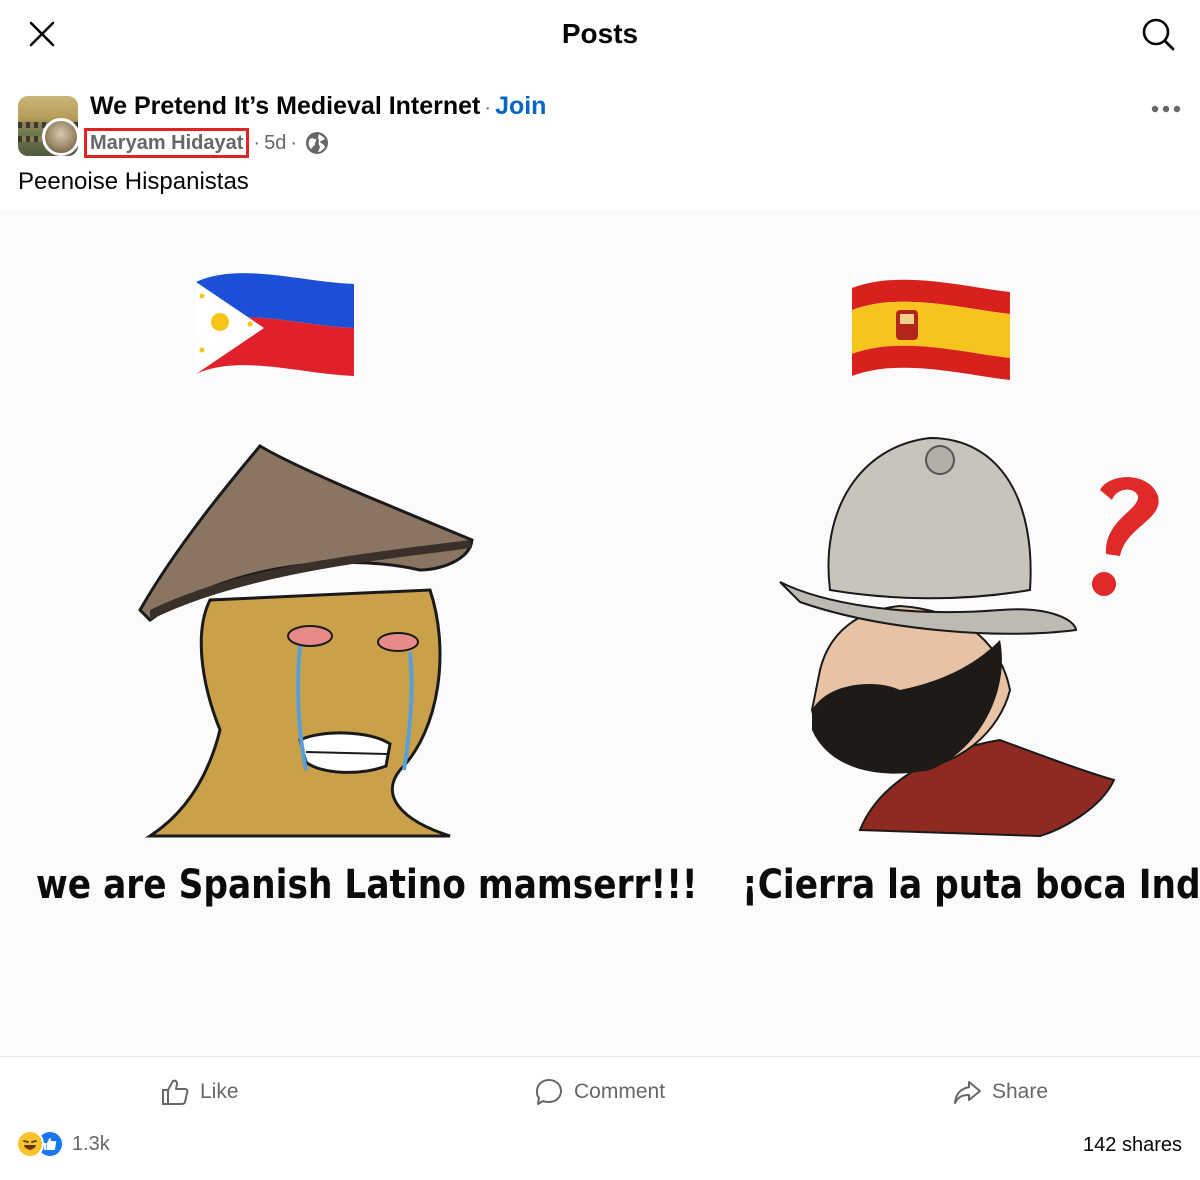  Describe the element at coordinates (367, 885) in the screenshot. I see `meme-text-left: we are Spanish Latino mamserr!!!` at that location.